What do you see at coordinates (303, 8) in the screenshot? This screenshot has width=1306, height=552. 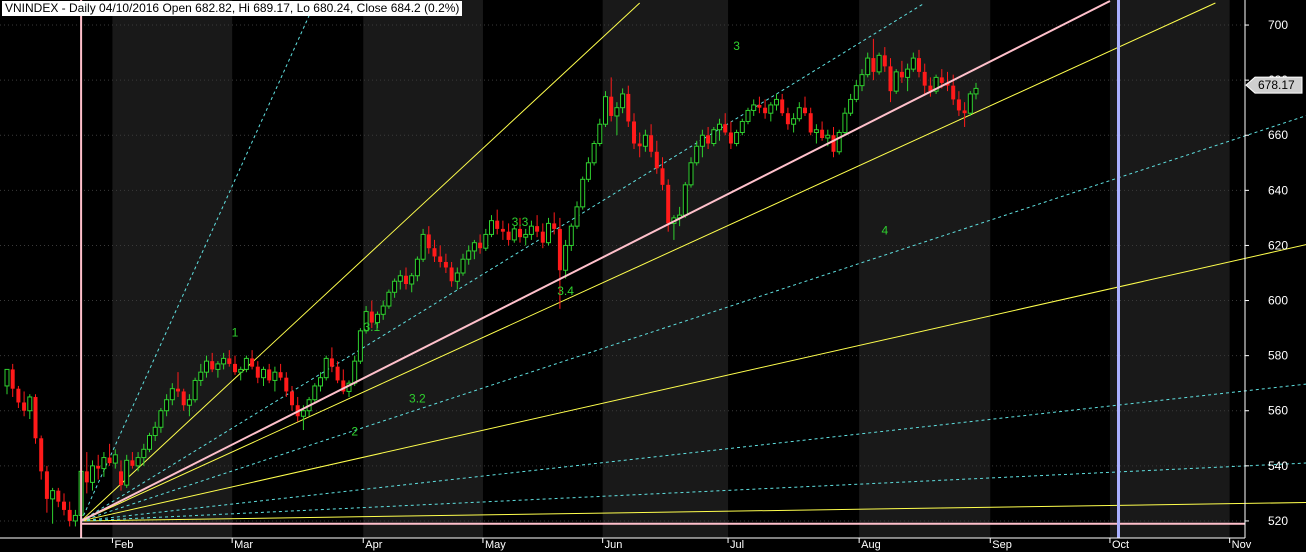 I see `header-low-label: Lo` at bounding box center [303, 8].